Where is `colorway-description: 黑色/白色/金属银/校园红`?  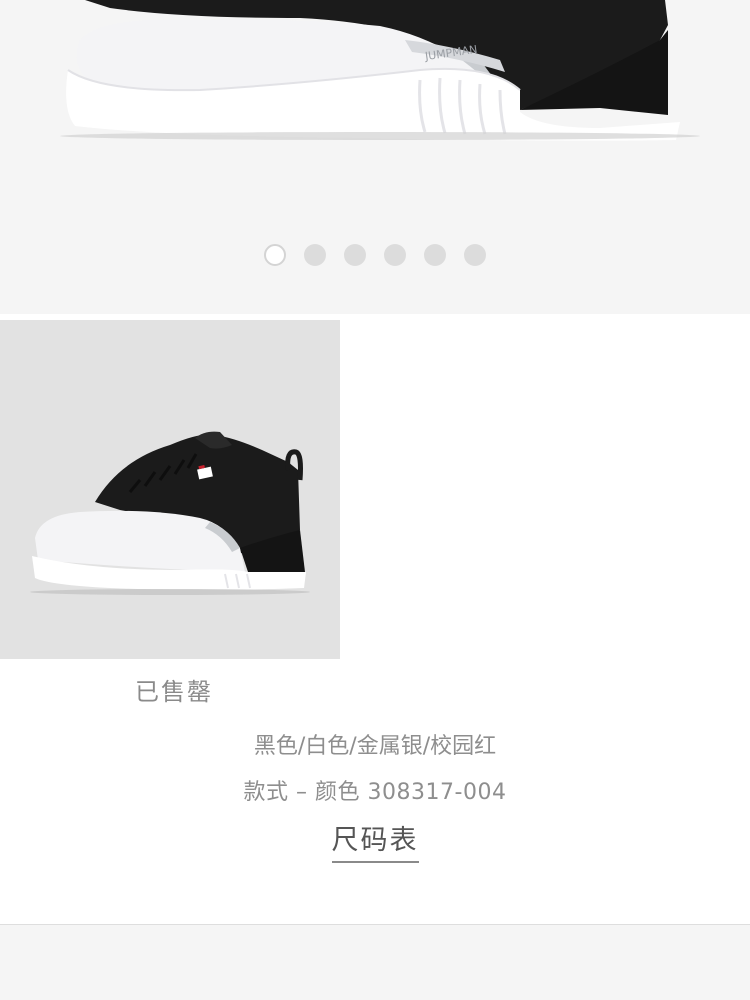
colorway-description: 黑色/白色/金属银/校园红 is located at coordinates (375, 746).